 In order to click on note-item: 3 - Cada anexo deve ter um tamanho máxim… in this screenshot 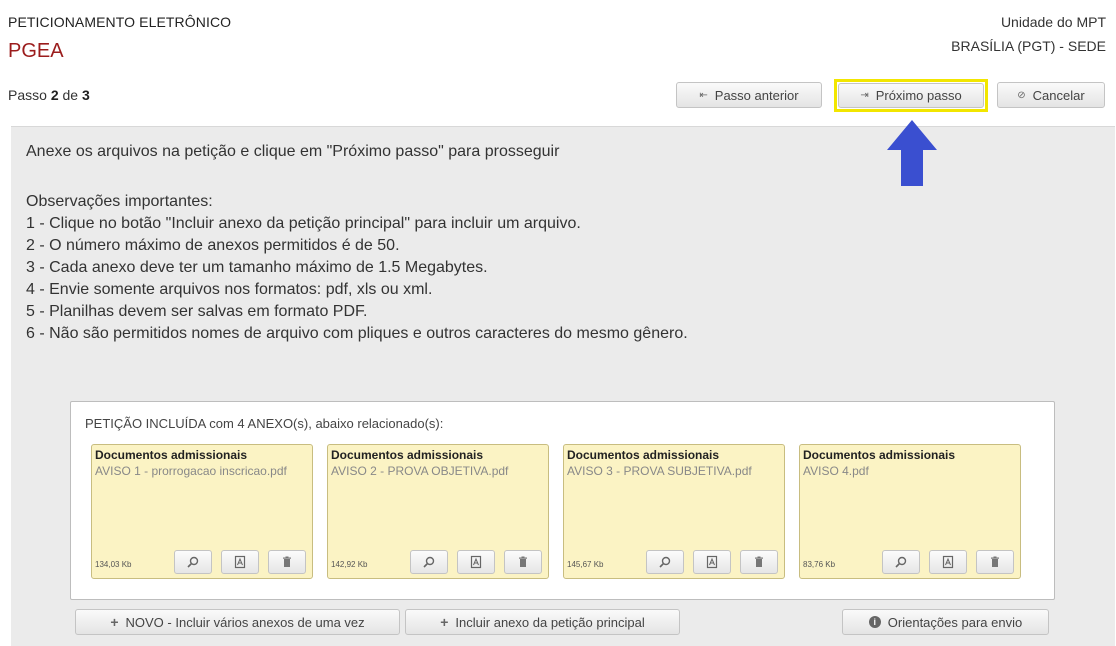, I will do `click(257, 267)`.